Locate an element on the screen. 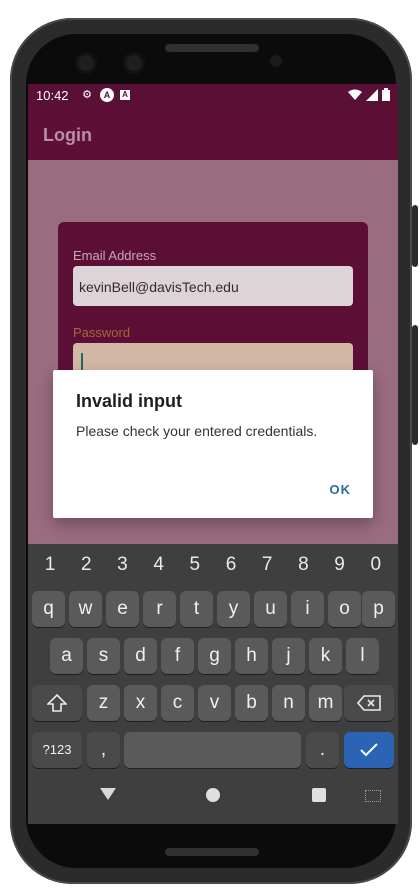  email-label: Email Address is located at coordinates (115, 255).